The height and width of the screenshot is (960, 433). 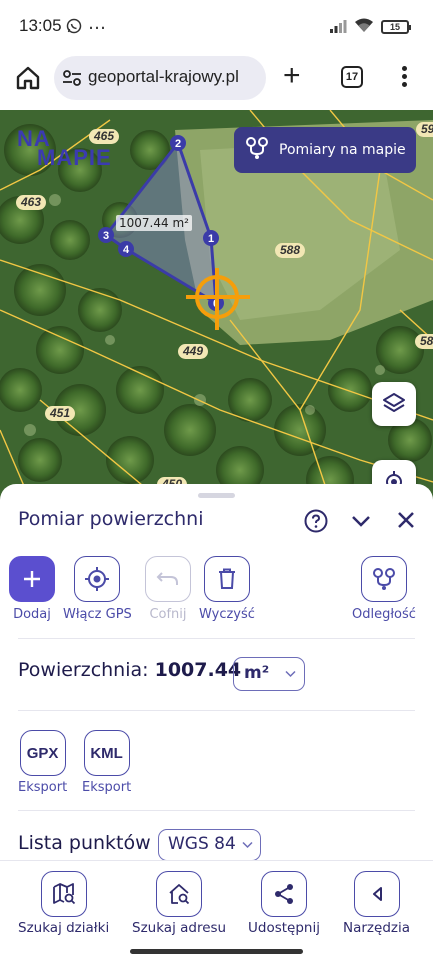 I want to click on area-result: Powierzchnia: 1007.44, so click(x=129, y=670).